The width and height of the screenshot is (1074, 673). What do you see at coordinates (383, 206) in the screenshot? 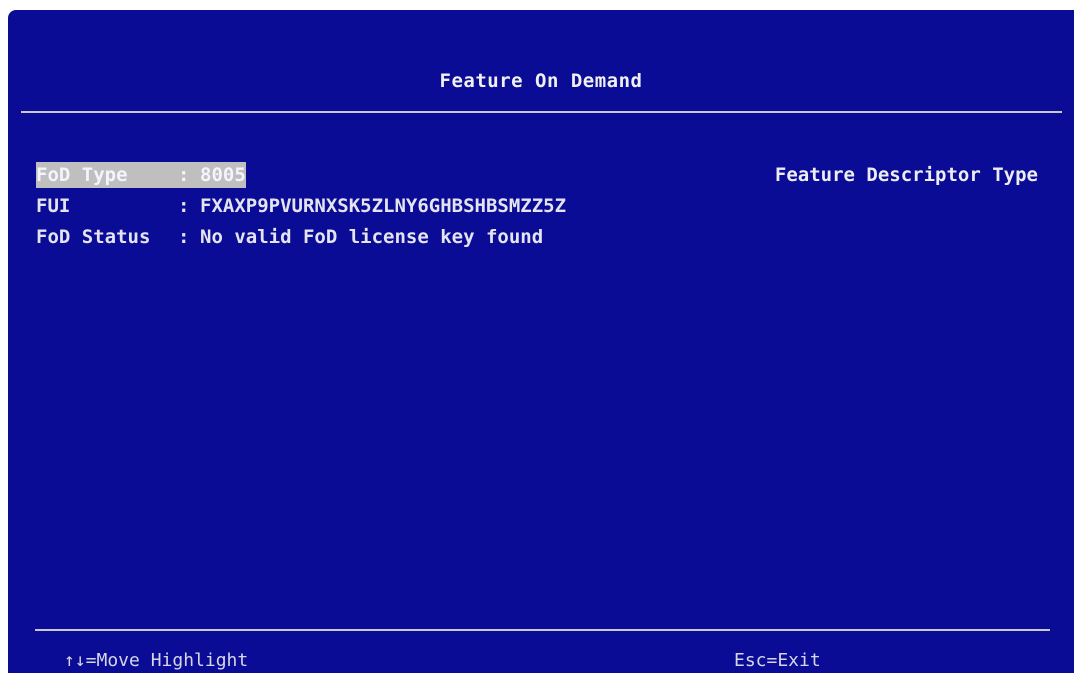
I see `field-value: FXAXP9PVURNXSK5ZLNY6GHBSHBSMZZ5Z` at bounding box center [383, 206].